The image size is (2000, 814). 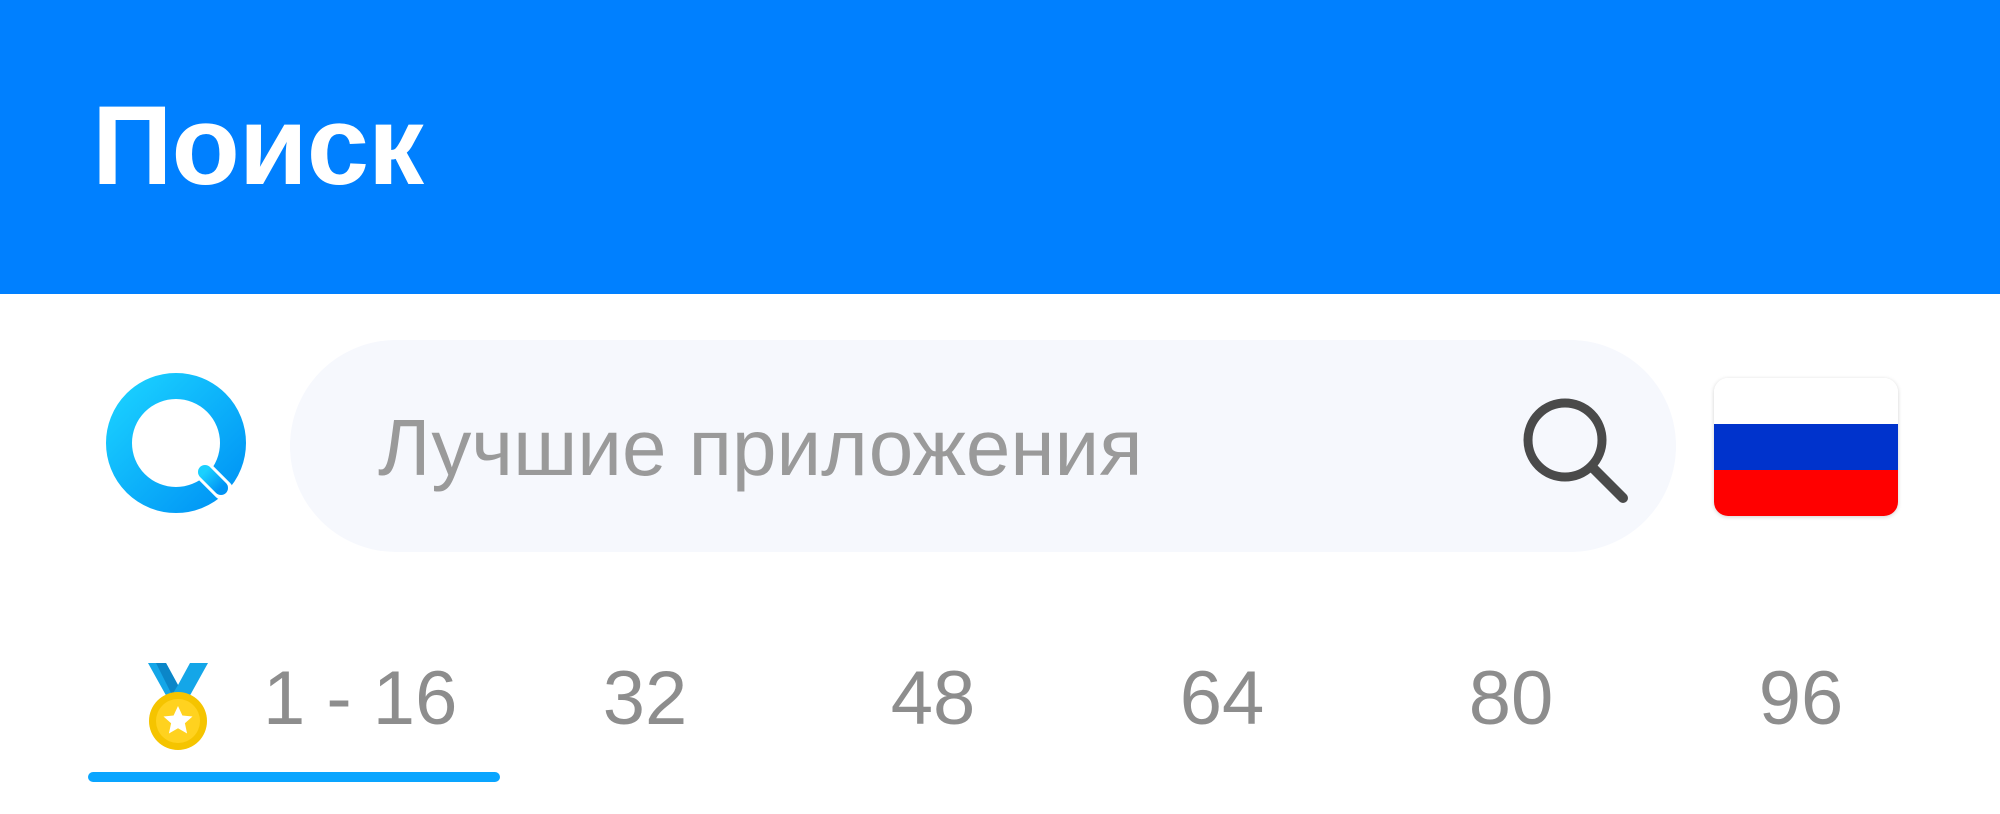 What do you see at coordinates (1574, 449) in the screenshot?
I see `magnifier-icon` at bounding box center [1574, 449].